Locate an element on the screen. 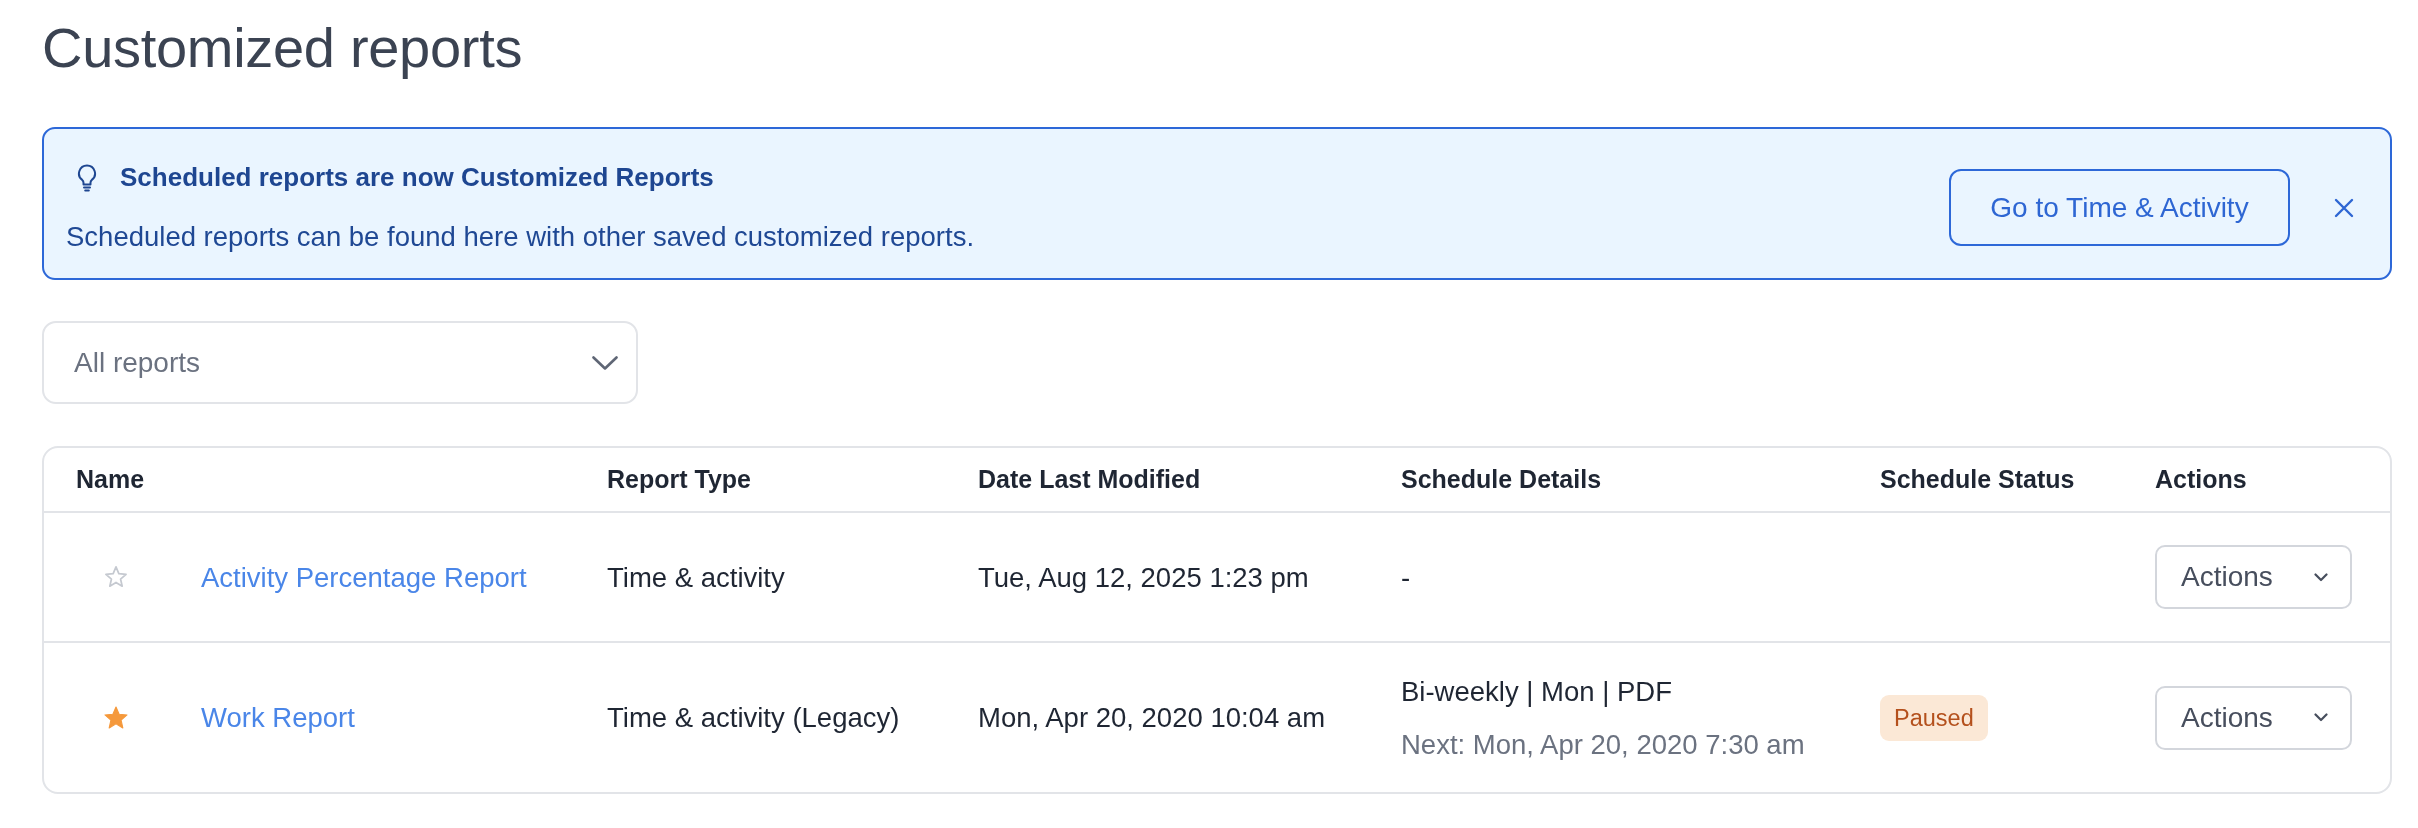 Image resolution: width=2418 pixels, height=828 pixels. banner-message: Scheduled reports can be found here with other saved customized reports. is located at coordinates (521, 236).